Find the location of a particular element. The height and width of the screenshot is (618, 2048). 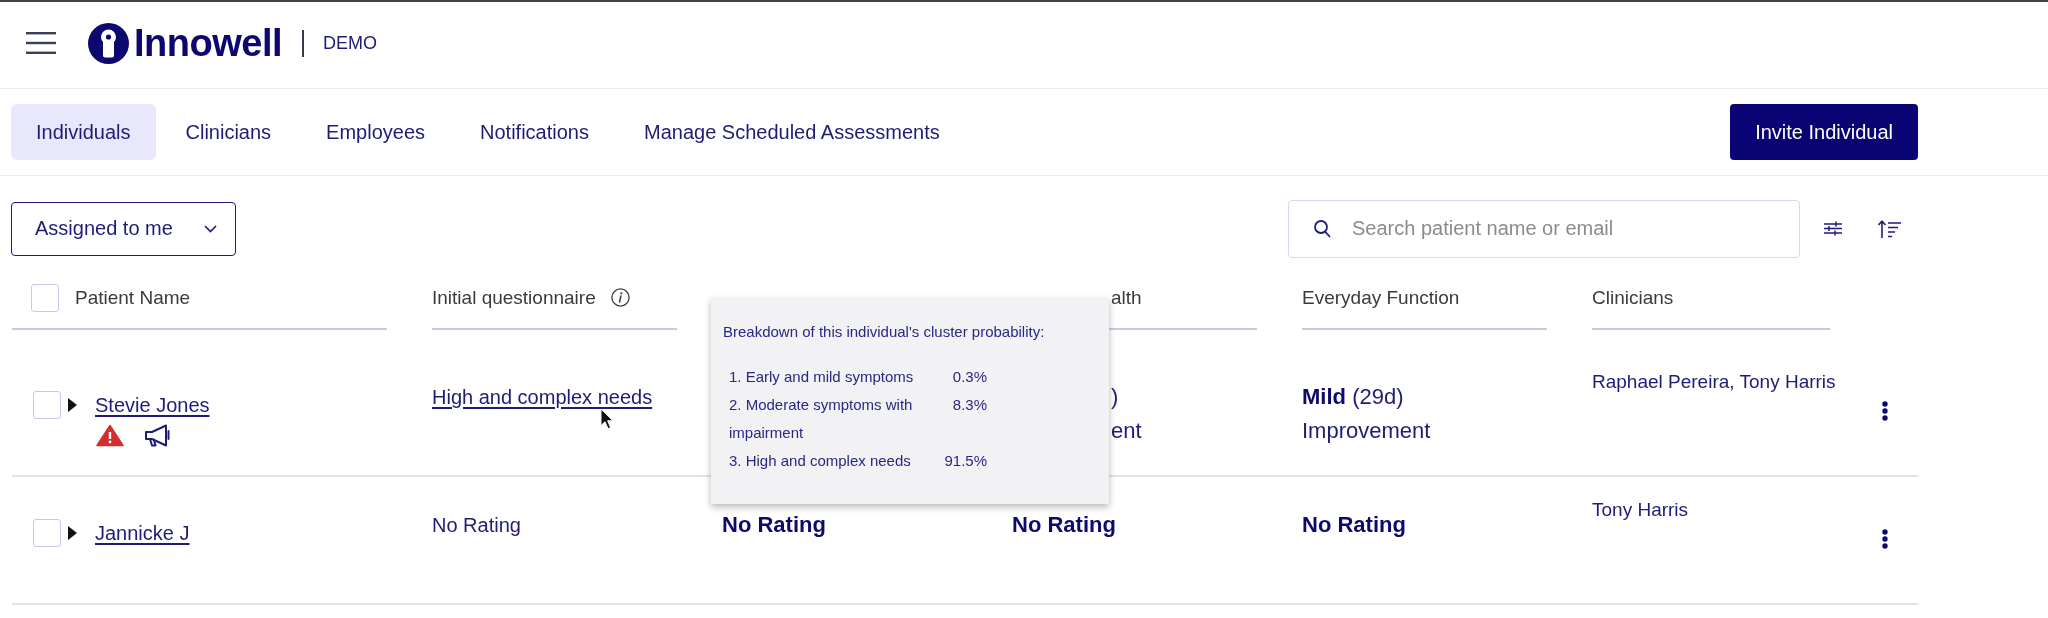

logo-icon is located at coordinates (108, 43).